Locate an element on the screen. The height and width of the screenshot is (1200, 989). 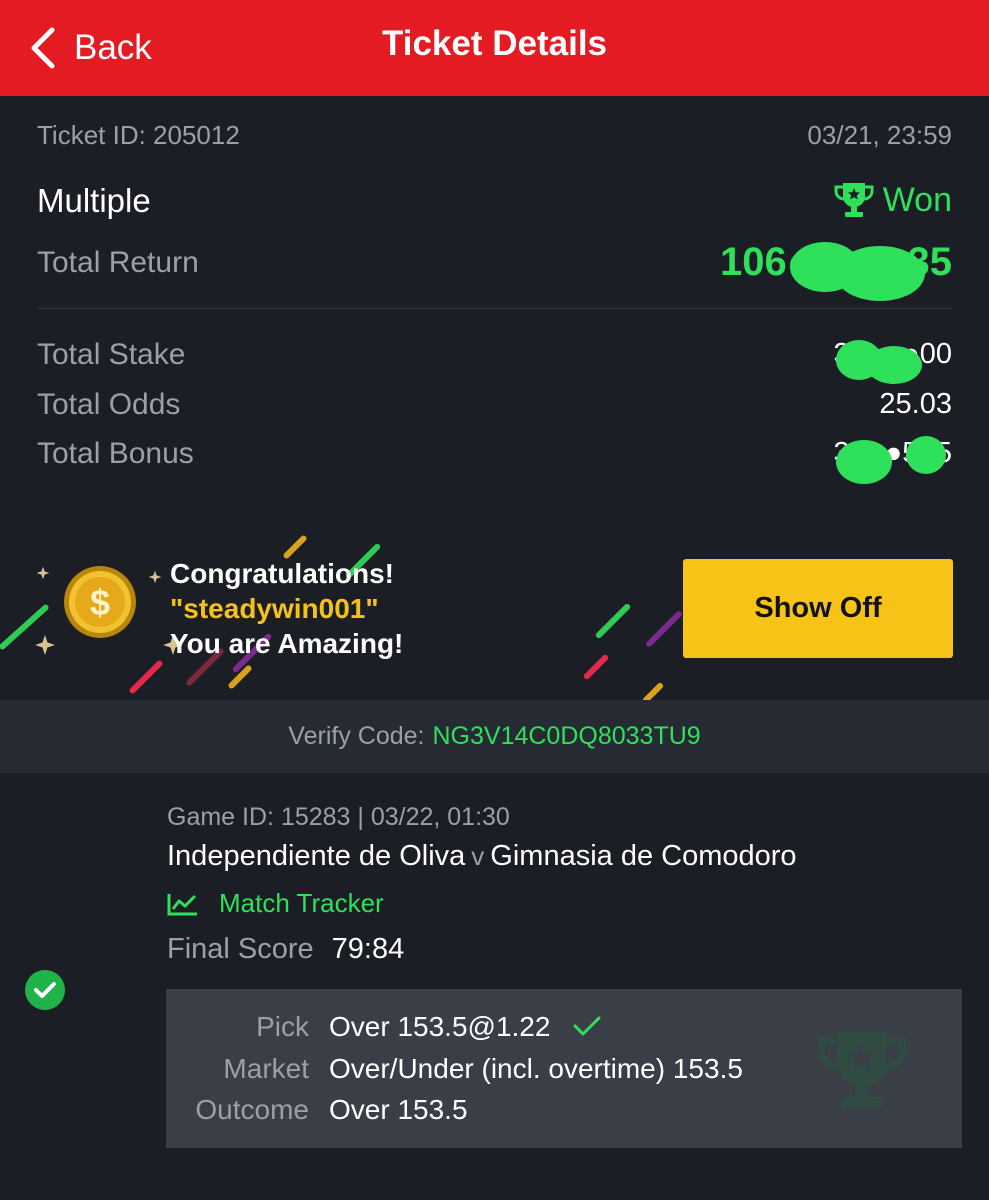
total-odds-label: Total Odds is located at coordinates (109, 404).